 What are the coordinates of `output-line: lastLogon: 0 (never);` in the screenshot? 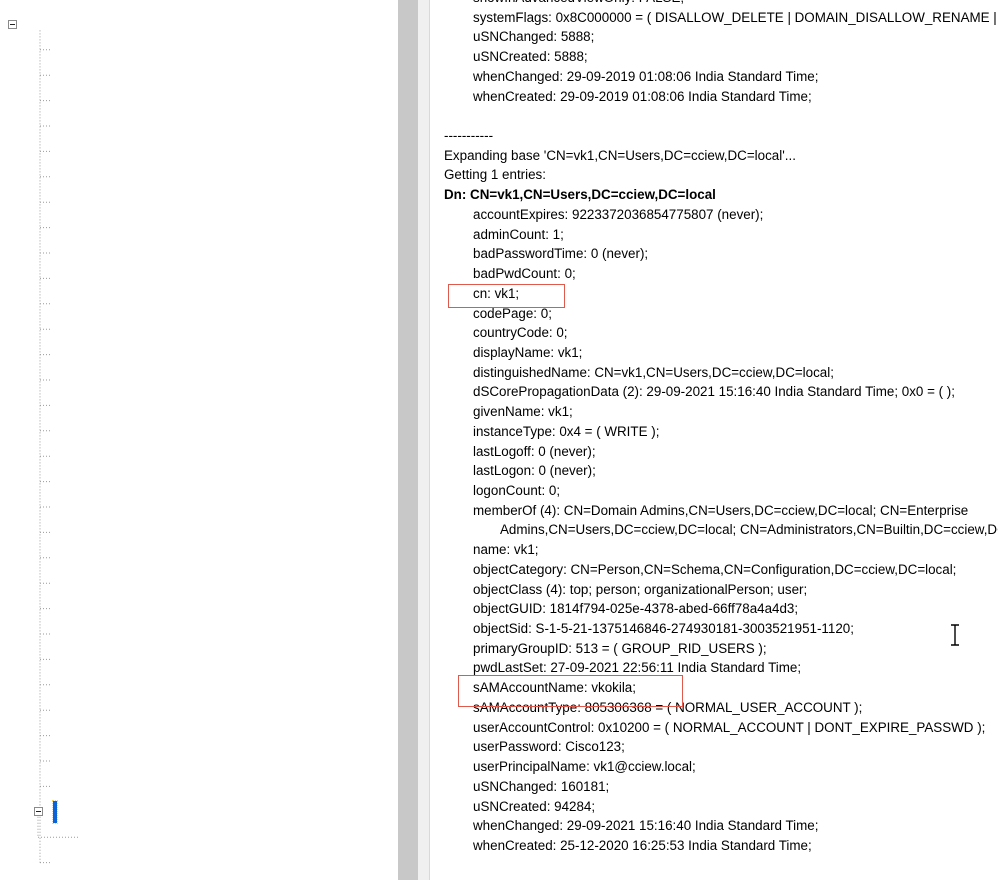 It's located at (534, 471).